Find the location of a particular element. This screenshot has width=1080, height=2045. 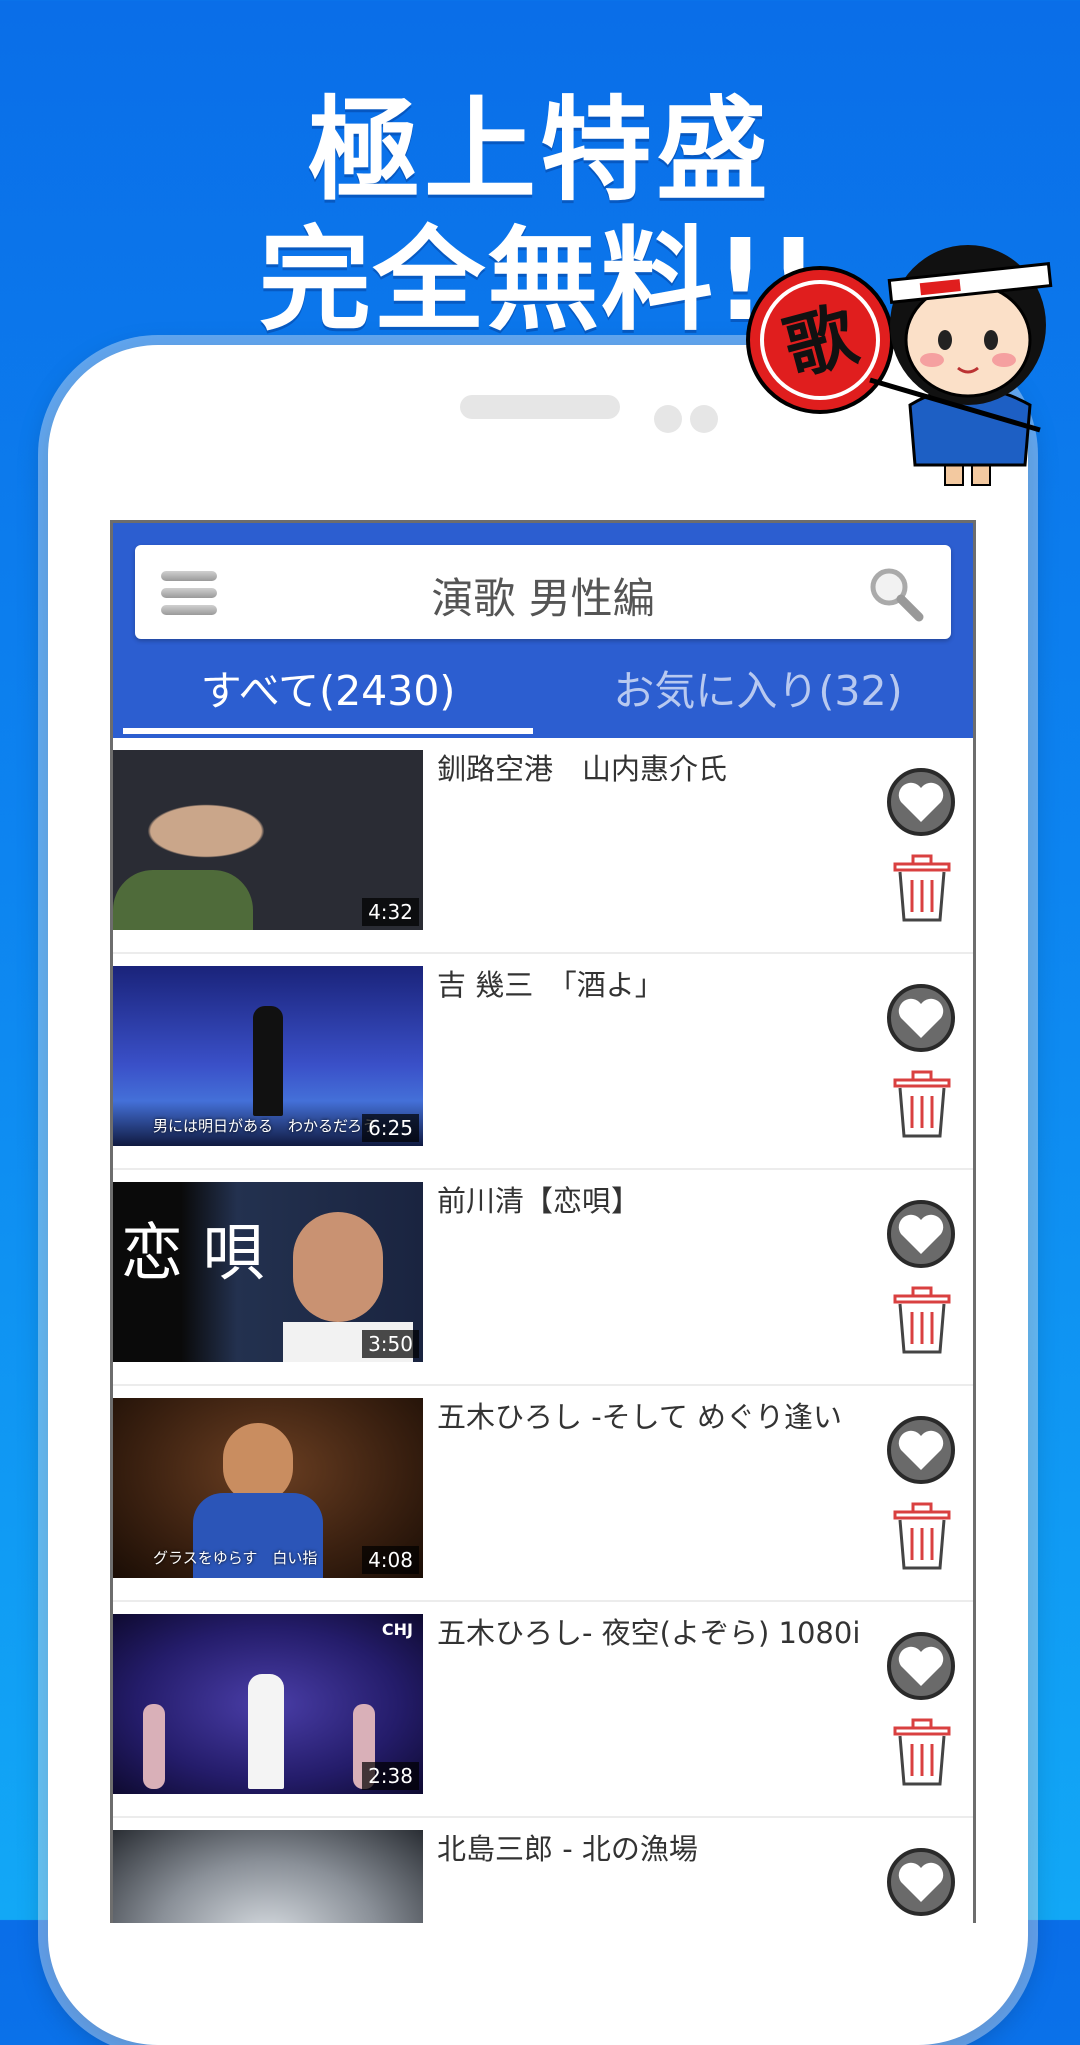

video-duration: 3:50 is located at coordinates (390, 1344).